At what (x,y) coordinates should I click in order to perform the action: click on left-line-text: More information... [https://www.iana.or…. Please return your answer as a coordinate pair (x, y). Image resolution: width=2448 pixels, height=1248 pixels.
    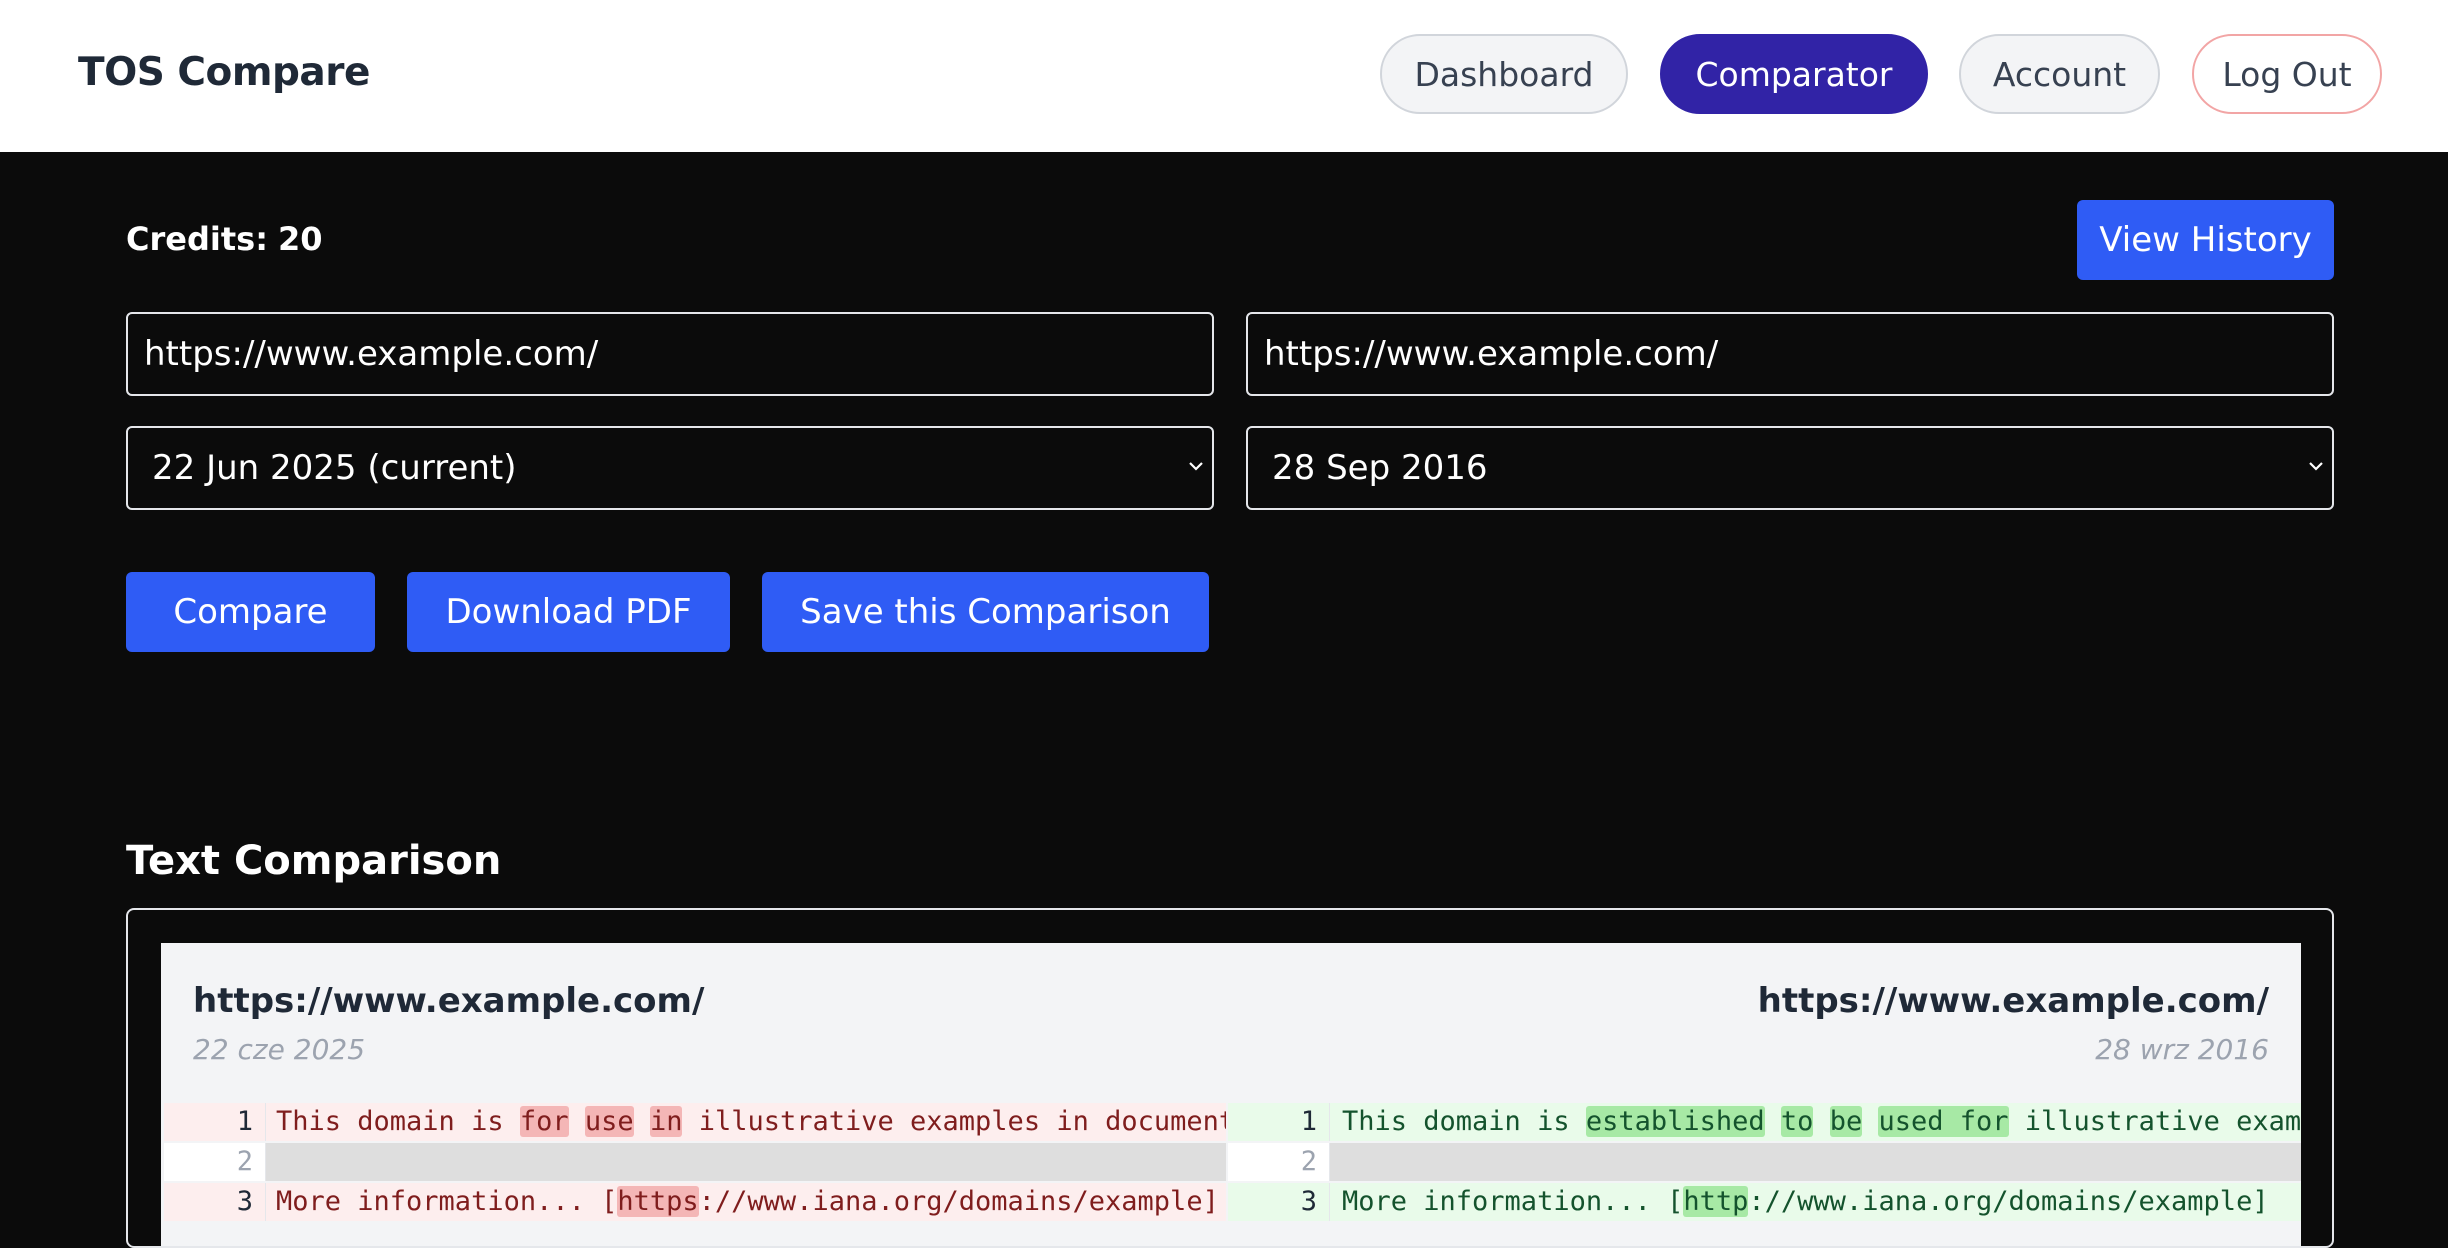
    Looking at the image, I should click on (746, 1202).